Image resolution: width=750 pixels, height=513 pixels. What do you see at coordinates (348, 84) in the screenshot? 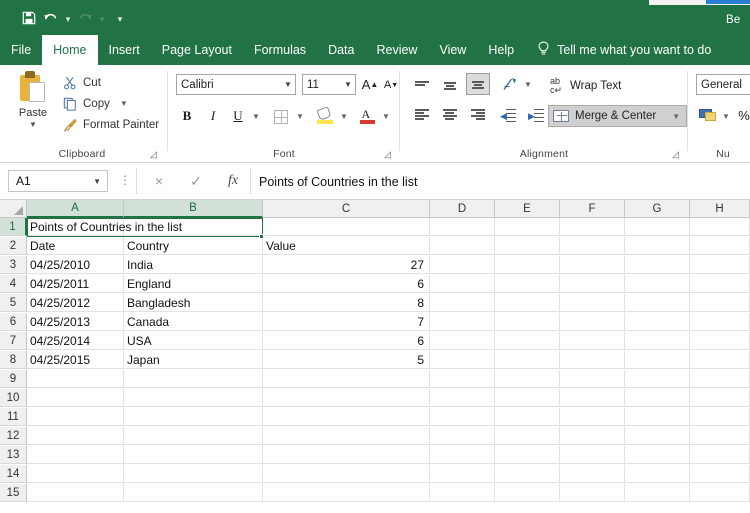
I see `font-size-dropdown-icon: ▼` at bounding box center [348, 84].